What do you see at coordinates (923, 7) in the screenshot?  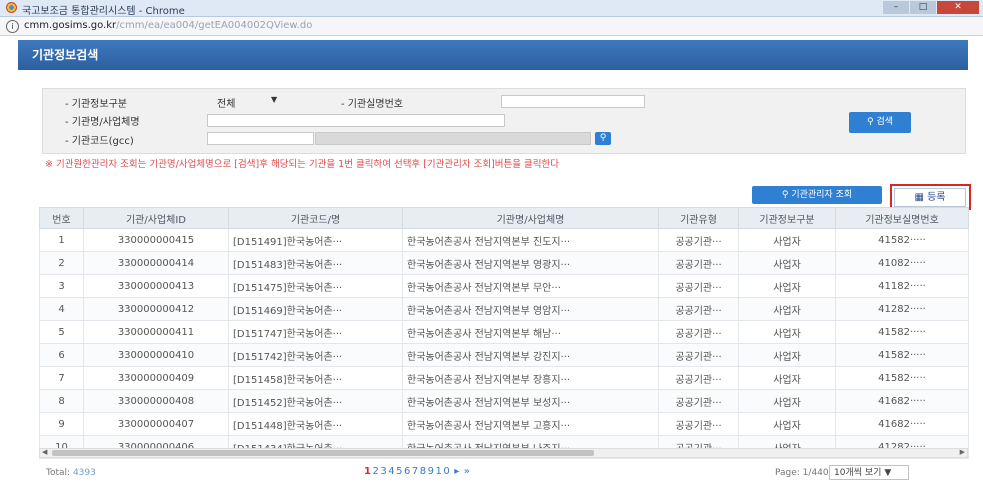 I see `maximize-button: □` at bounding box center [923, 7].